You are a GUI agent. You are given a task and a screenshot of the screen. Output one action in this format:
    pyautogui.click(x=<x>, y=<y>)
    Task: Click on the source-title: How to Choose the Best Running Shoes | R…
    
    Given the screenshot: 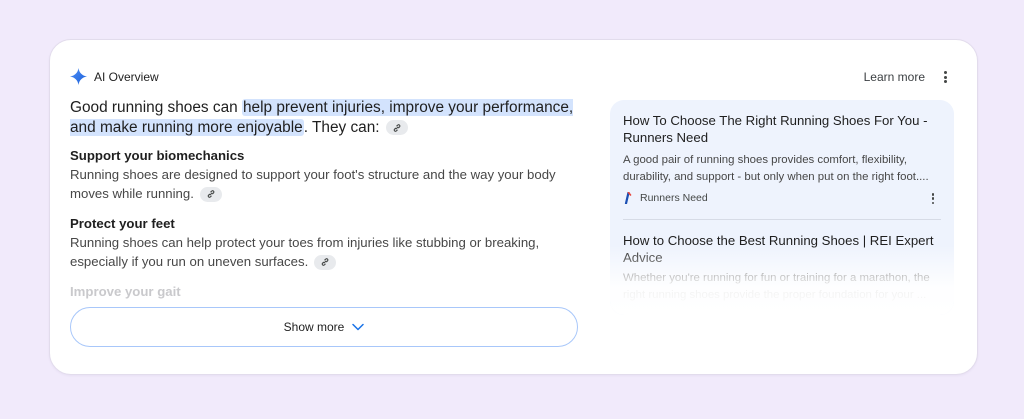 What is the action you would take?
    pyautogui.click(x=782, y=243)
    